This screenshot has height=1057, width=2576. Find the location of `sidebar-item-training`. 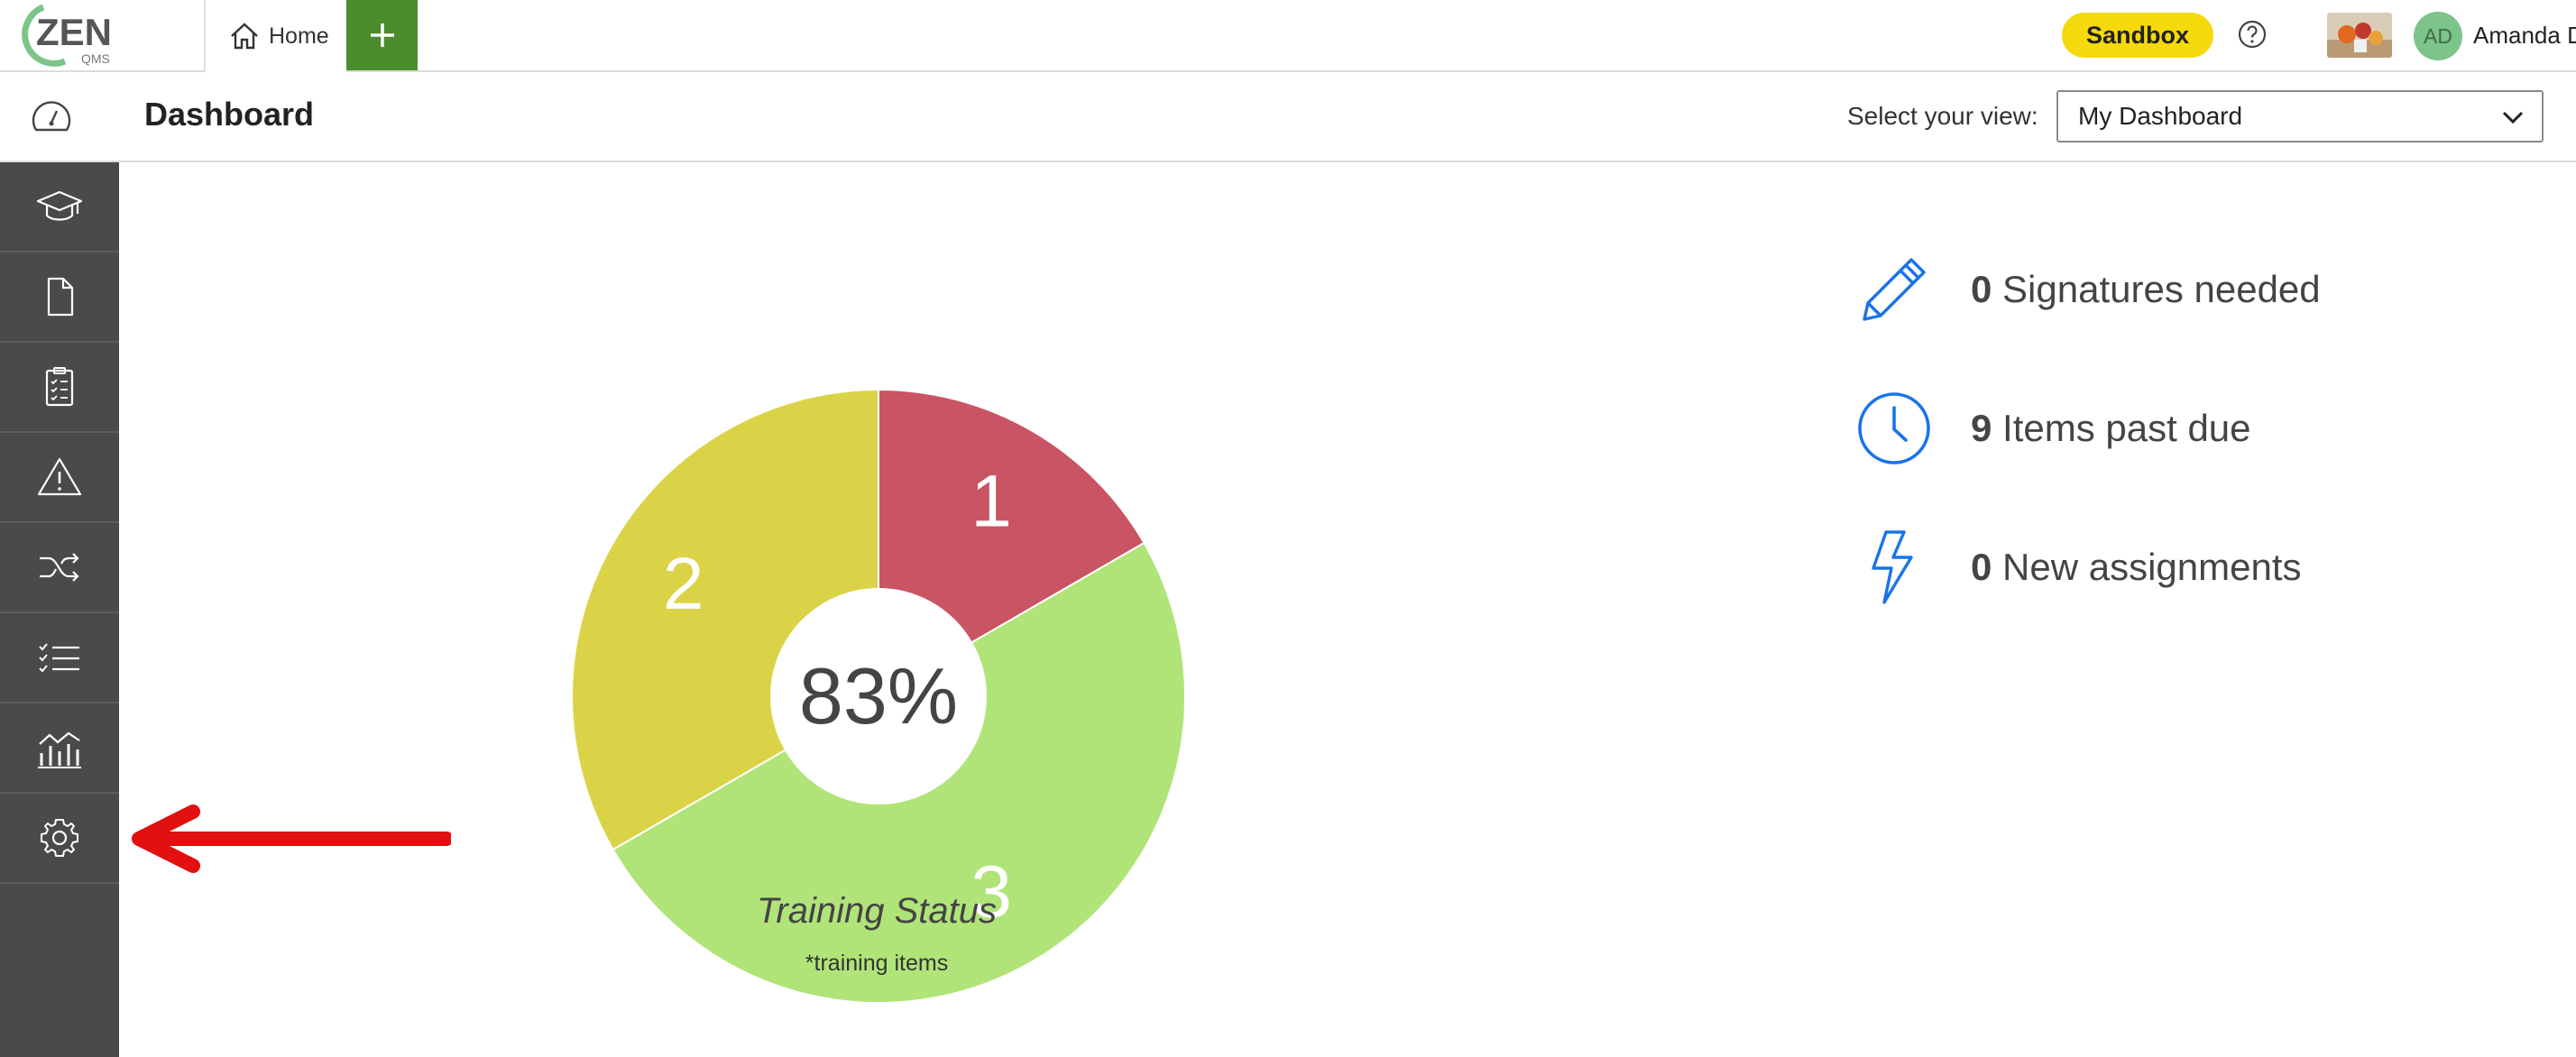

sidebar-item-training is located at coordinates (59, 207).